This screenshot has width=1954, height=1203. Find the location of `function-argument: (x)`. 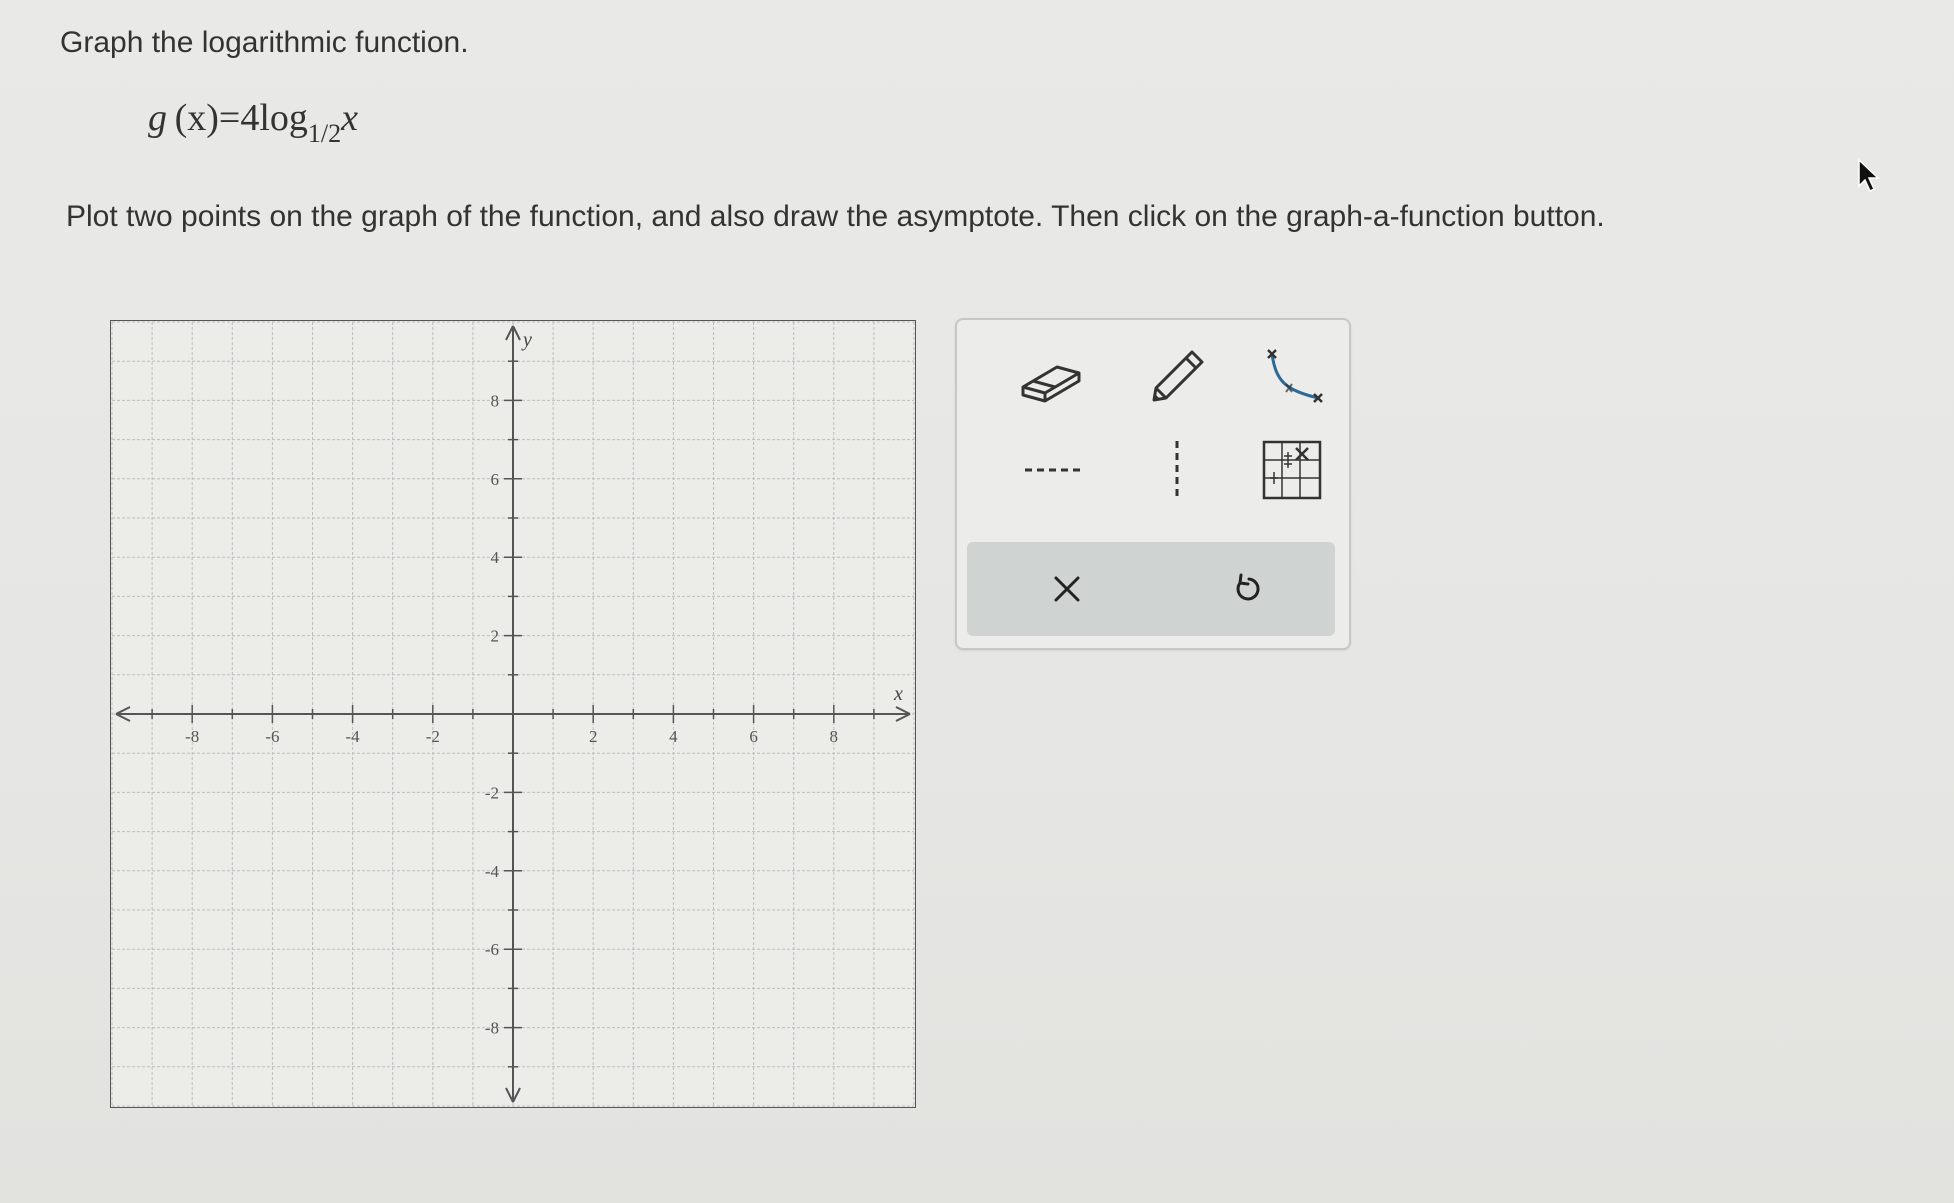

function-argument: (x) is located at coordinates (196, 118).